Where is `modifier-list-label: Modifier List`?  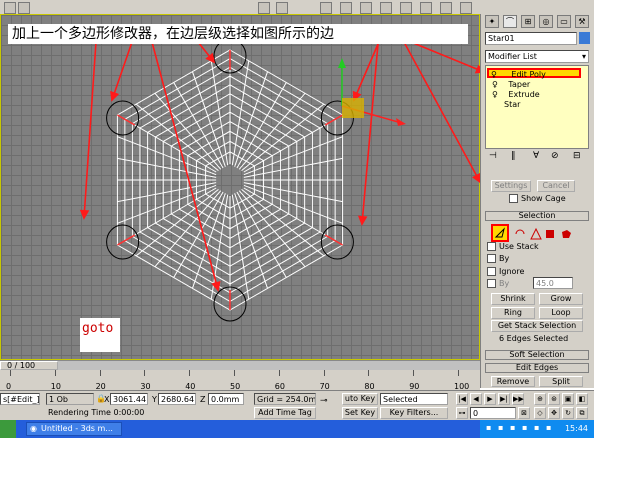 modifier-list-label: Modifier List is located at coordinates (512, 56).